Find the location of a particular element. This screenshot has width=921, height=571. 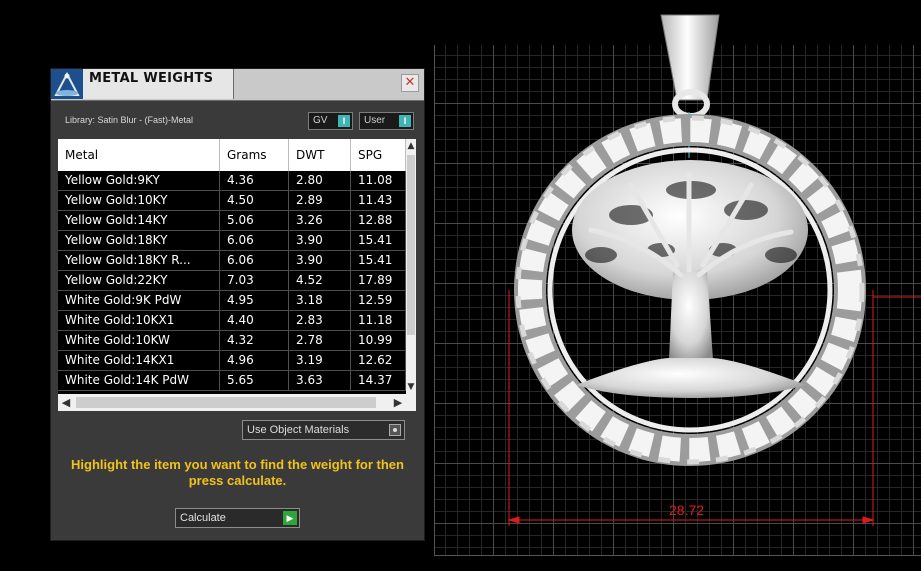

table-row: Yellow Gold:9KY 4.36 2.80 11.08 is located at coordinates (232, 181).